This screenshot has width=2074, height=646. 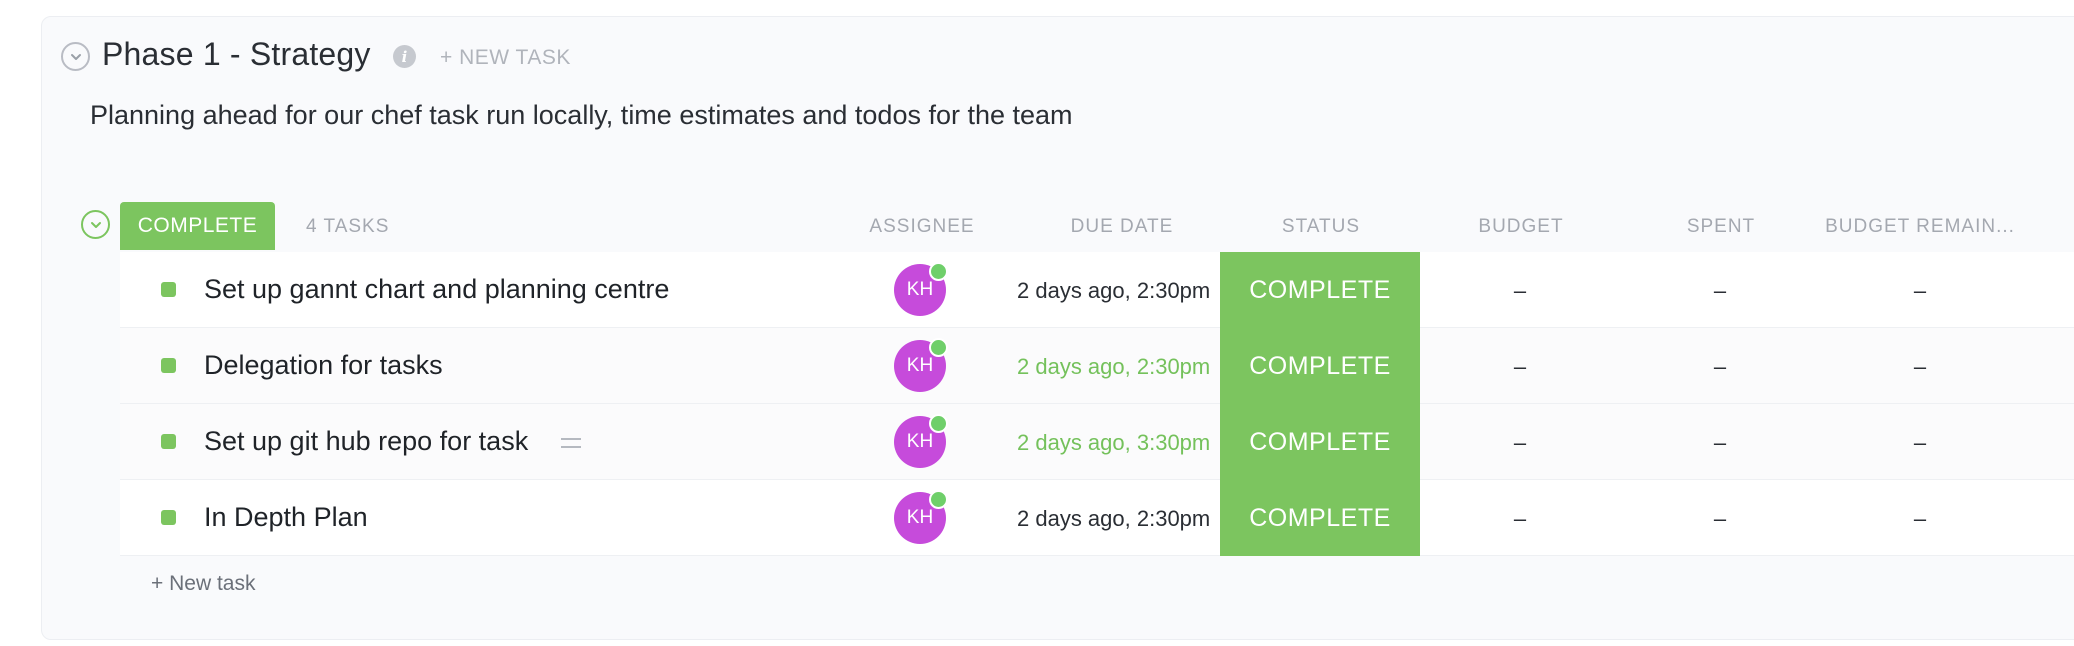 What do you see at coordinates (921, 227) in the screenshot?
I see `column-header-assignee: ASSIGNEE` at bounding box center [921, 227].